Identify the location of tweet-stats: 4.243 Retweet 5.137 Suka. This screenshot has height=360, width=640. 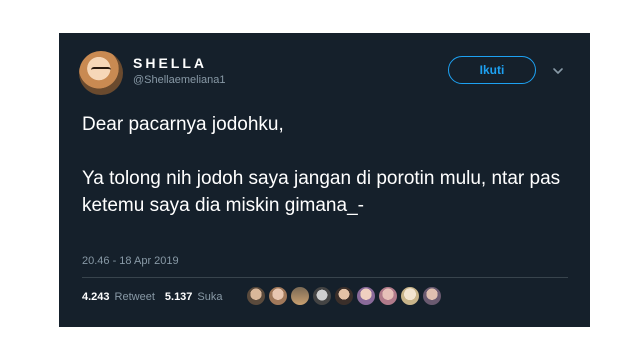
(152, 297).